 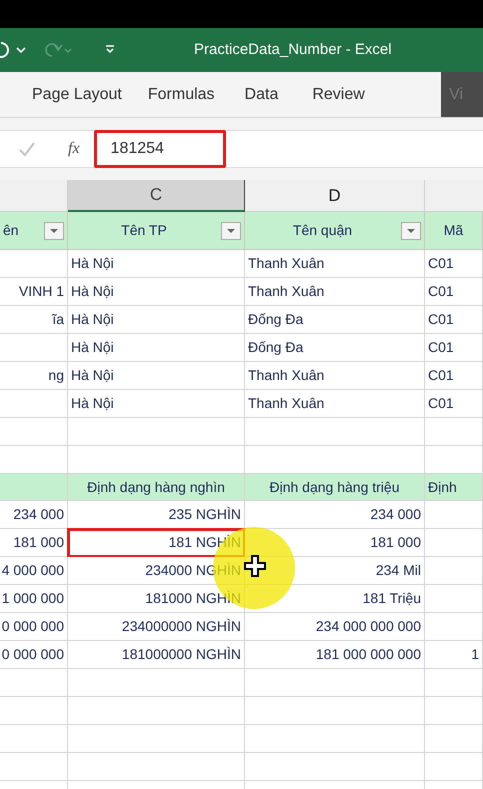 What do you see at coordinates (156, 627) in the screenshot?
I see `table-cell: 234000000 NGHÌN` at bounding box center [156, 627].